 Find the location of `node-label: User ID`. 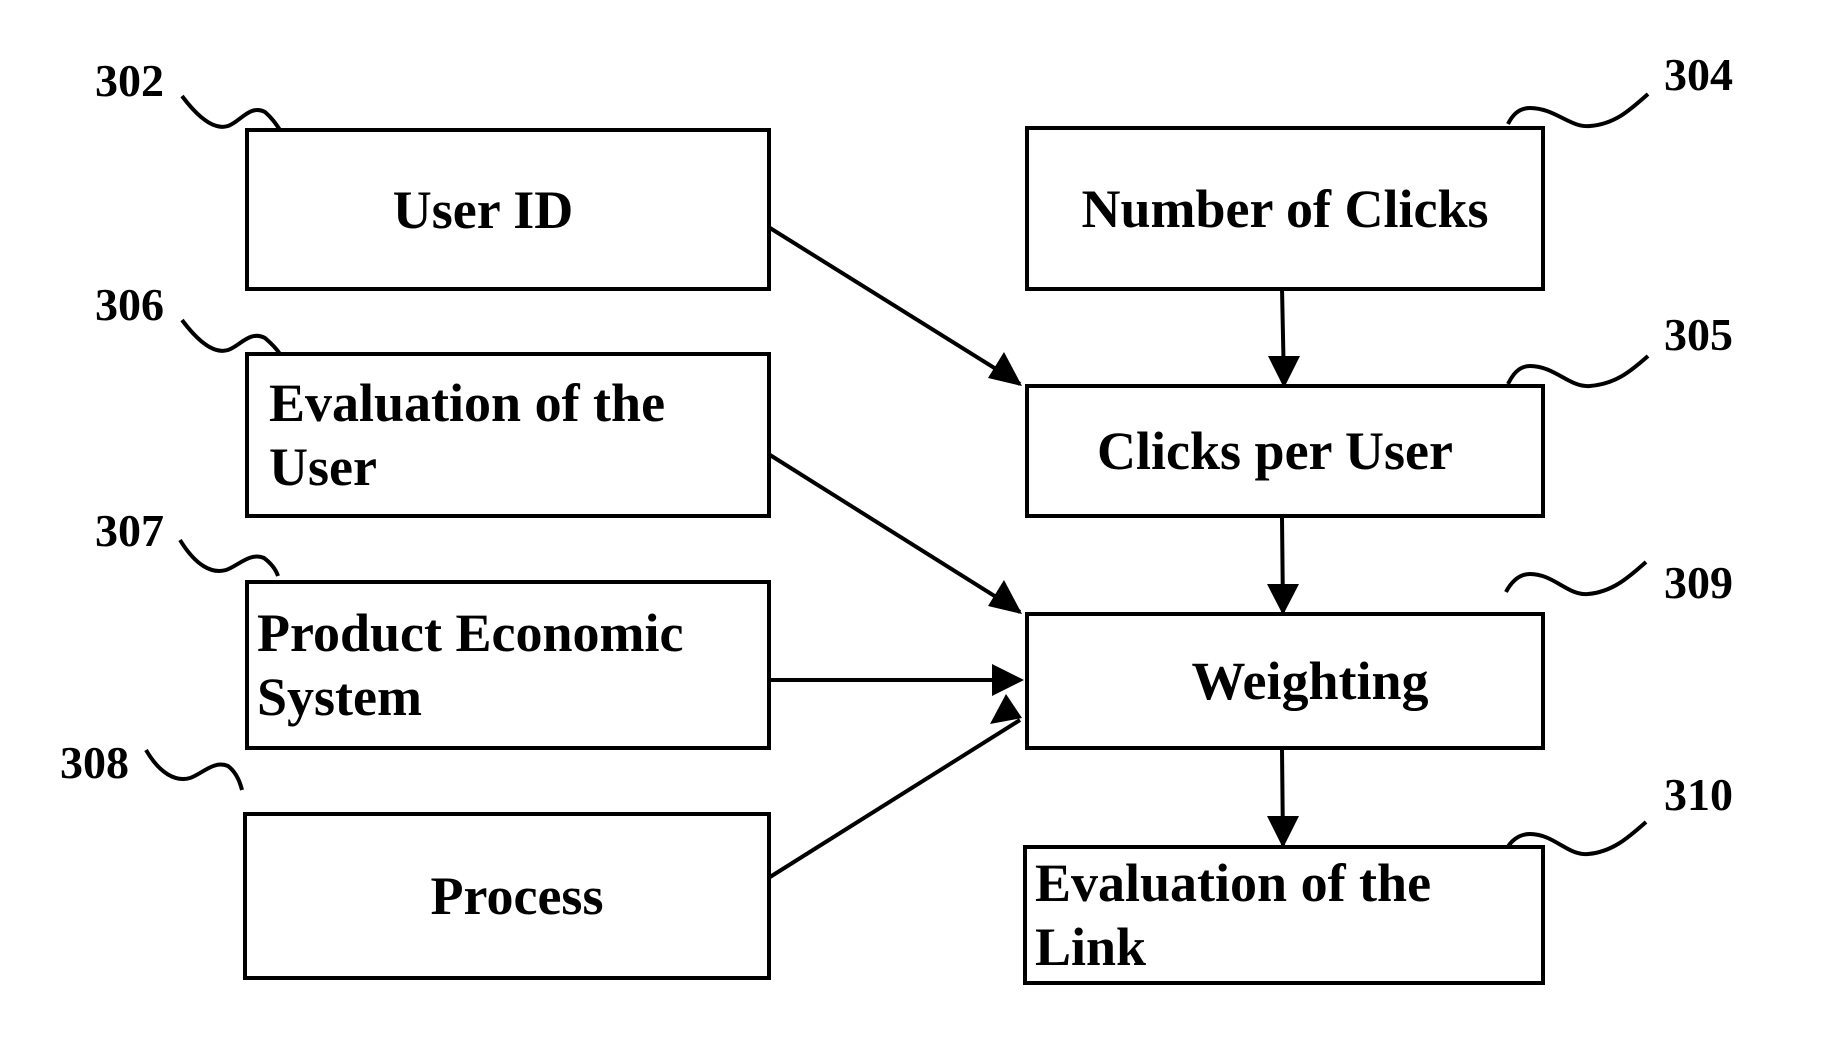

node-label: User ID is located at coordinates (483, 209).